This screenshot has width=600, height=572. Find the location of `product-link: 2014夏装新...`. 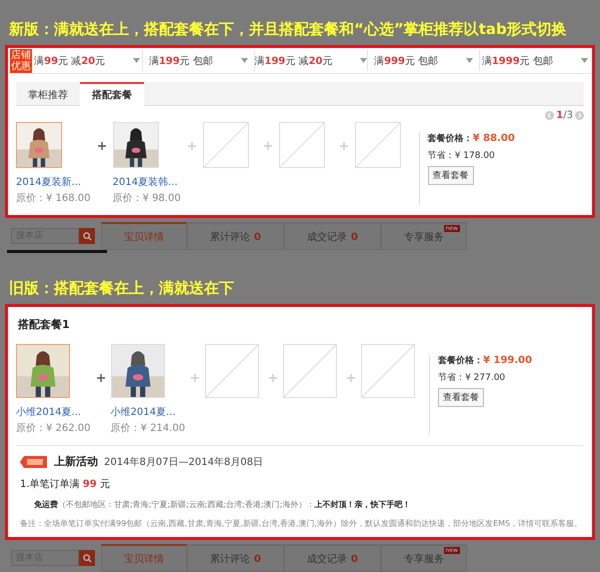

product-link: 2014夏装新... is located at coordinates (48, 182).